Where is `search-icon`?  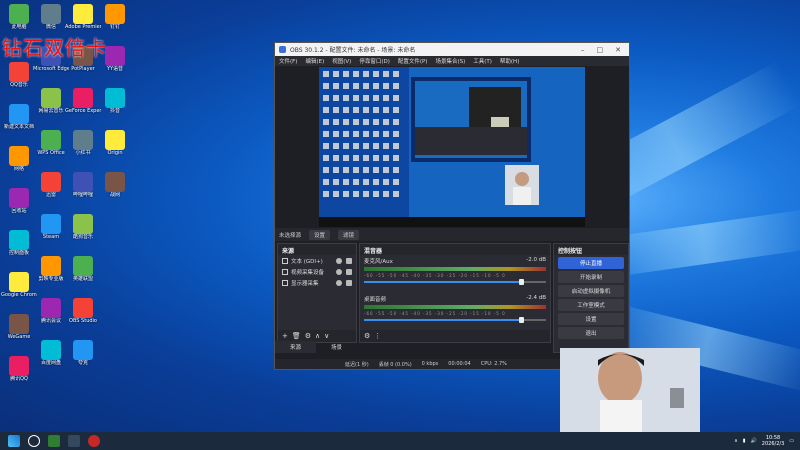 search-icon is located at coordinates (34, 441).